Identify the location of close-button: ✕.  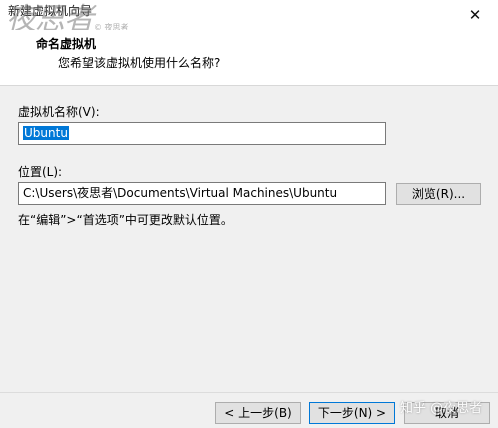
(475, 15).